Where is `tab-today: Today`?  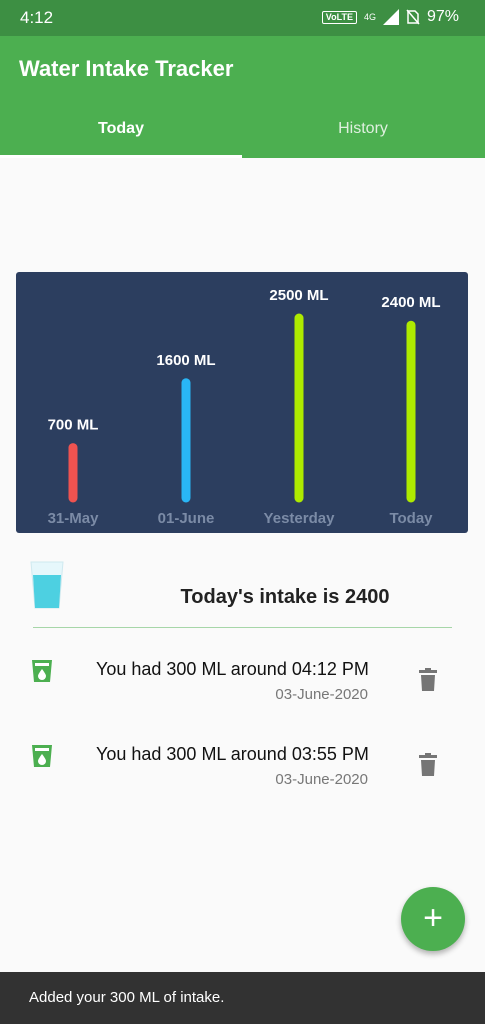
tab-today: Today is located at coordinates (121, 129).